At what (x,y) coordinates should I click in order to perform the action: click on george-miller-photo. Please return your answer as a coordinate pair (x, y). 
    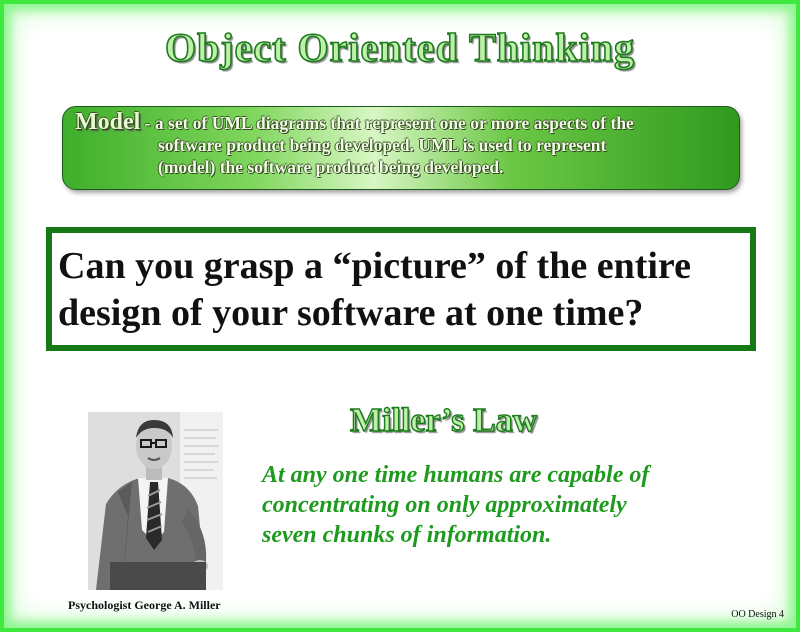
    Looking at the image, I should click on (155, 501).